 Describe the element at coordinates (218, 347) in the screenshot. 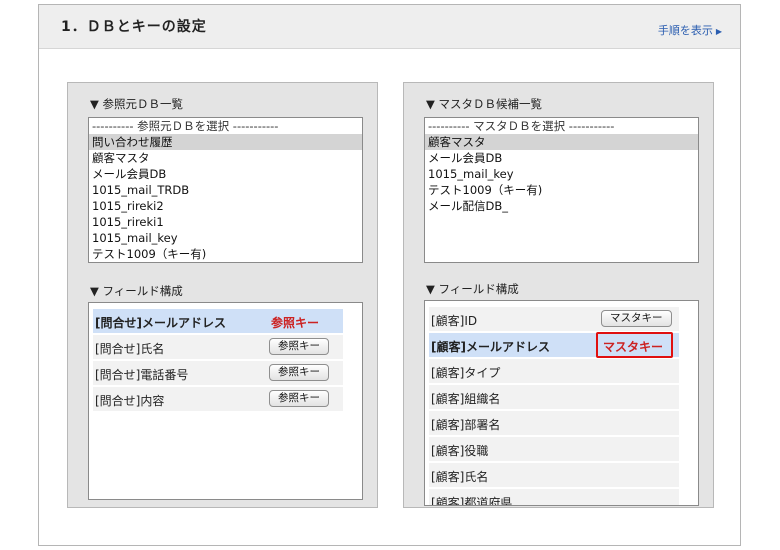

I see `table-row: [問合せ]氏名 参照キー` at that location.